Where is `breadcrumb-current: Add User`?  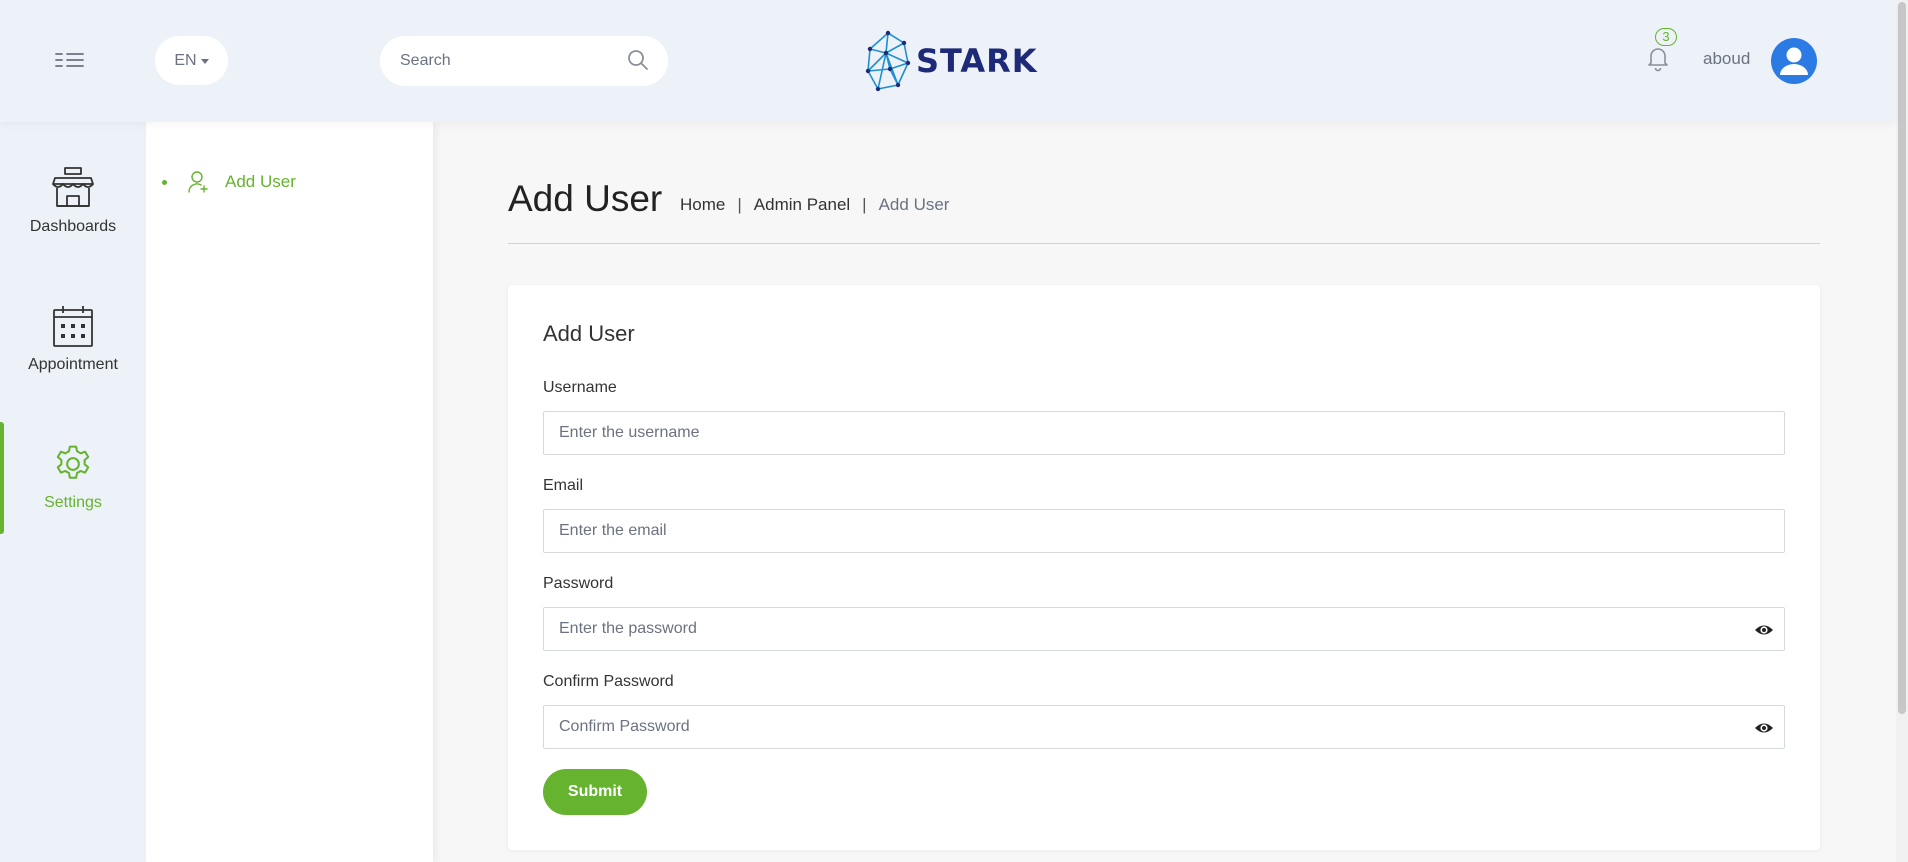
breadcrumb-current: Add User is located at coordinates (914, 204).